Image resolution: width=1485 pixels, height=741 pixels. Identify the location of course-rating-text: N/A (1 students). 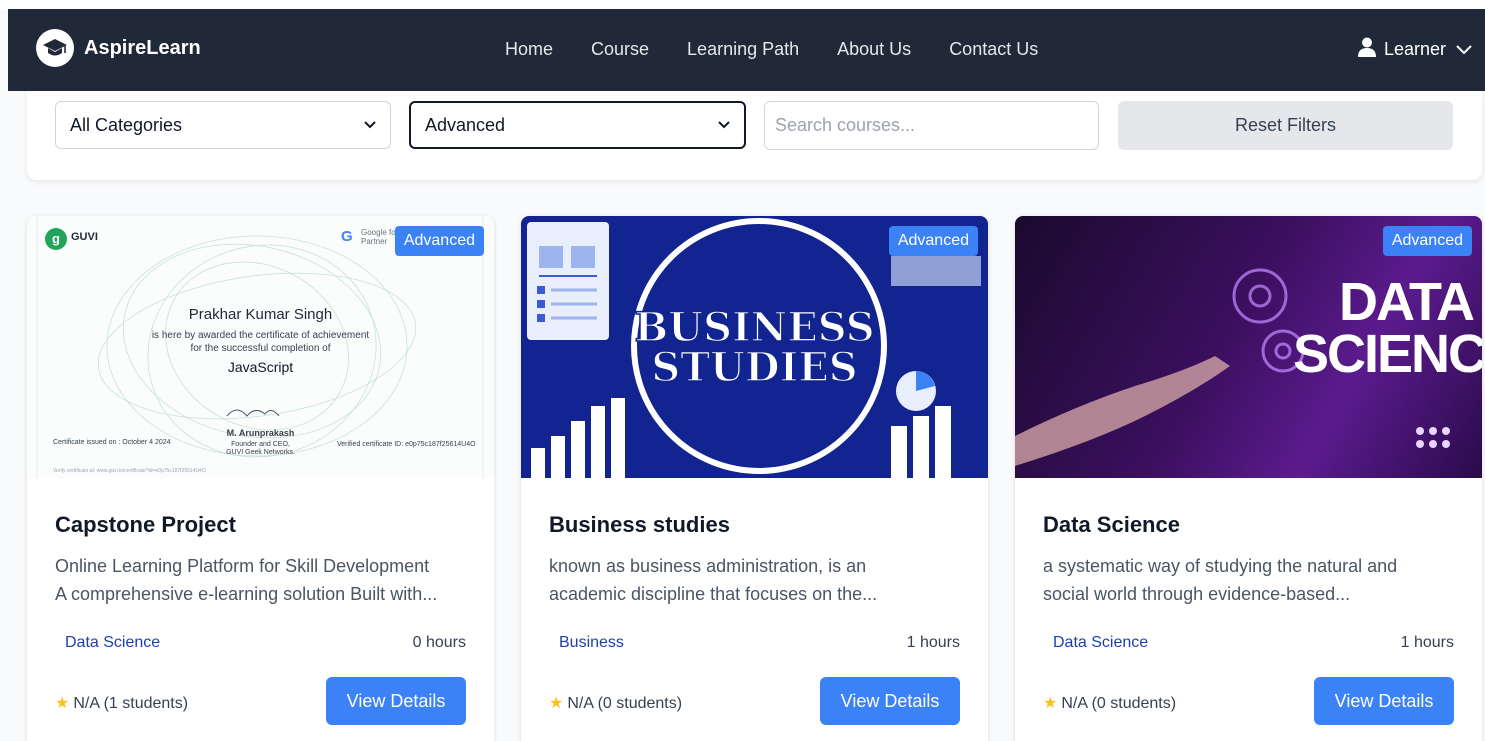
(131, 703).